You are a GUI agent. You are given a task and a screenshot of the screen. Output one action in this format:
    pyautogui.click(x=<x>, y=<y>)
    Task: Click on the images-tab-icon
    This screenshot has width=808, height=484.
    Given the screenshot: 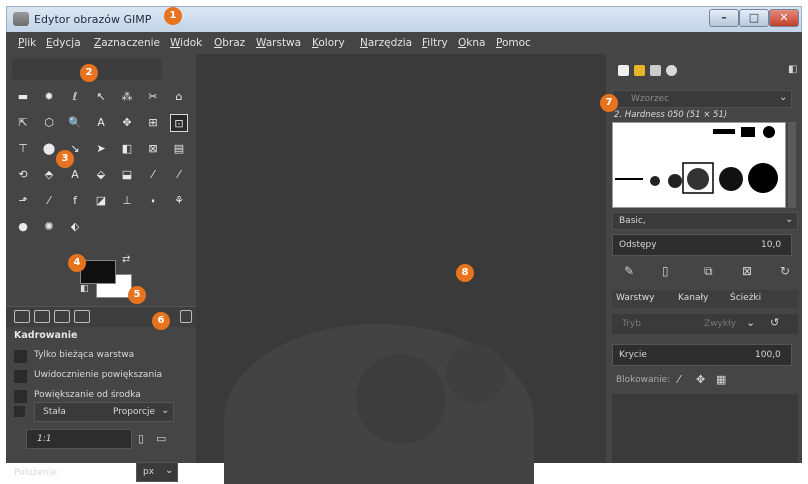 What is the action you would take?
    pyautogui.click(x=82, y=316)
    